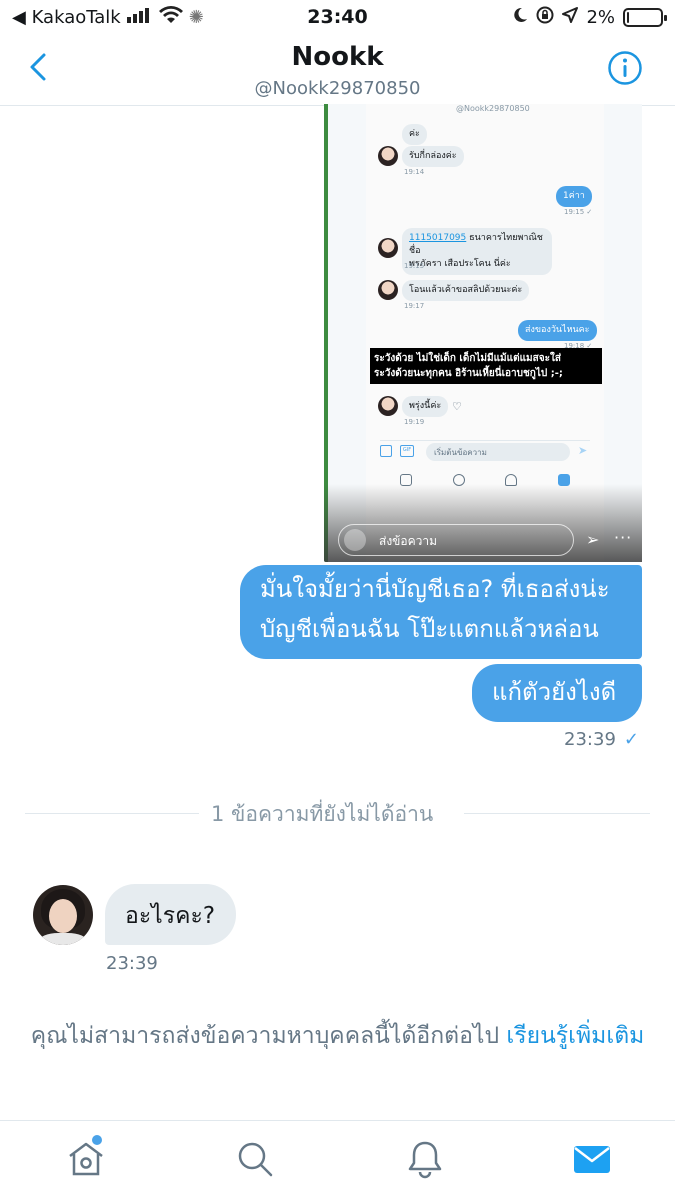  Describe the element at coordinates (425, 406) in the screenshot. I see `screenshot-message: พรุ่งนี้ค่ะ` at that location.